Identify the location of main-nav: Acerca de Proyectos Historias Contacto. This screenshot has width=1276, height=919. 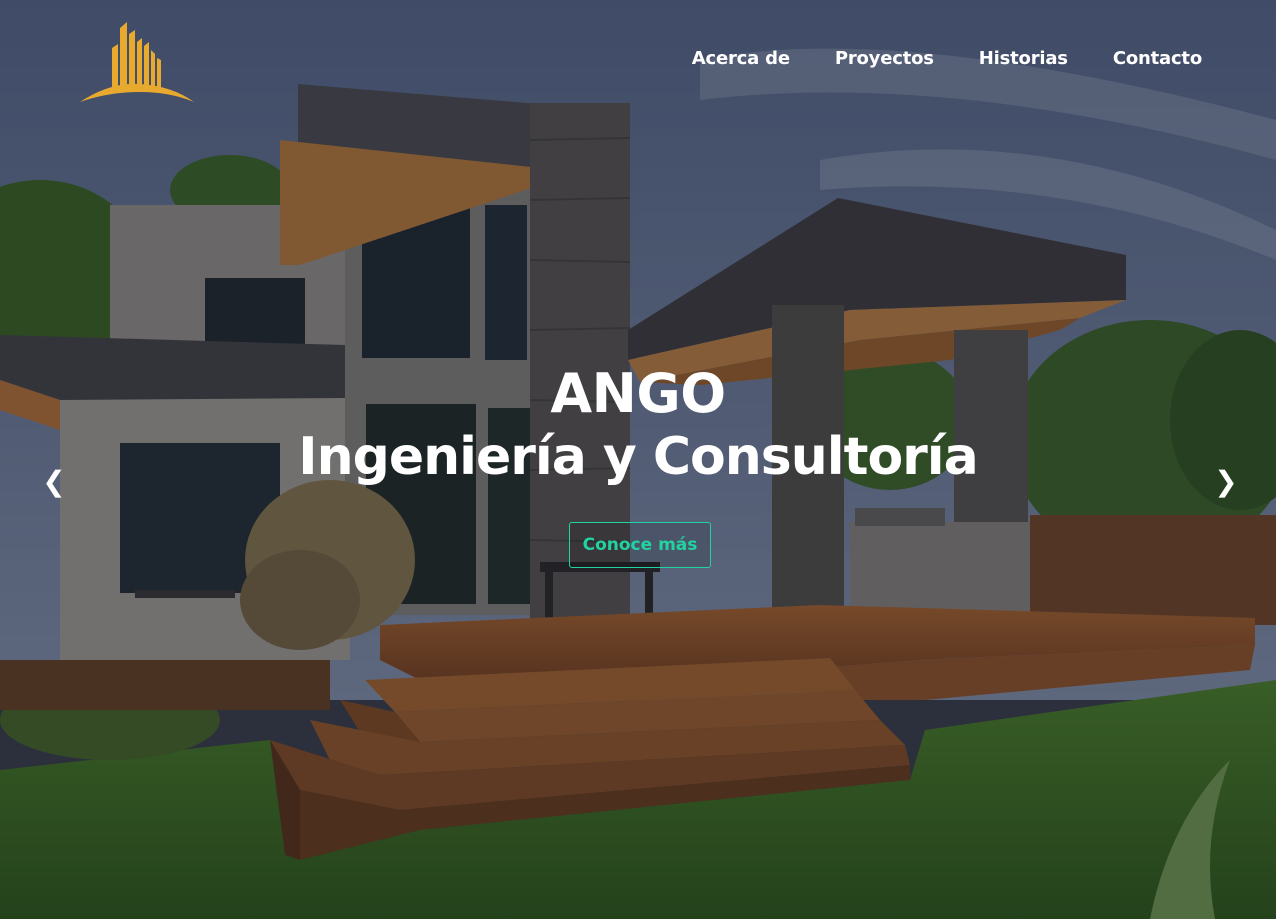
(924, 58).